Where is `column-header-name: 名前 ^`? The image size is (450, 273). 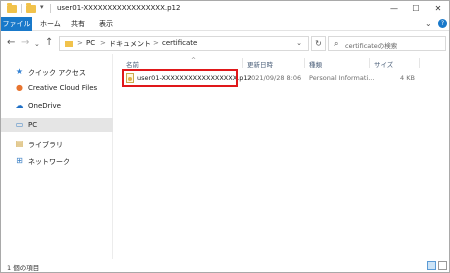 column-header-name: 名前 ^ is located at coordinates (161, 63).